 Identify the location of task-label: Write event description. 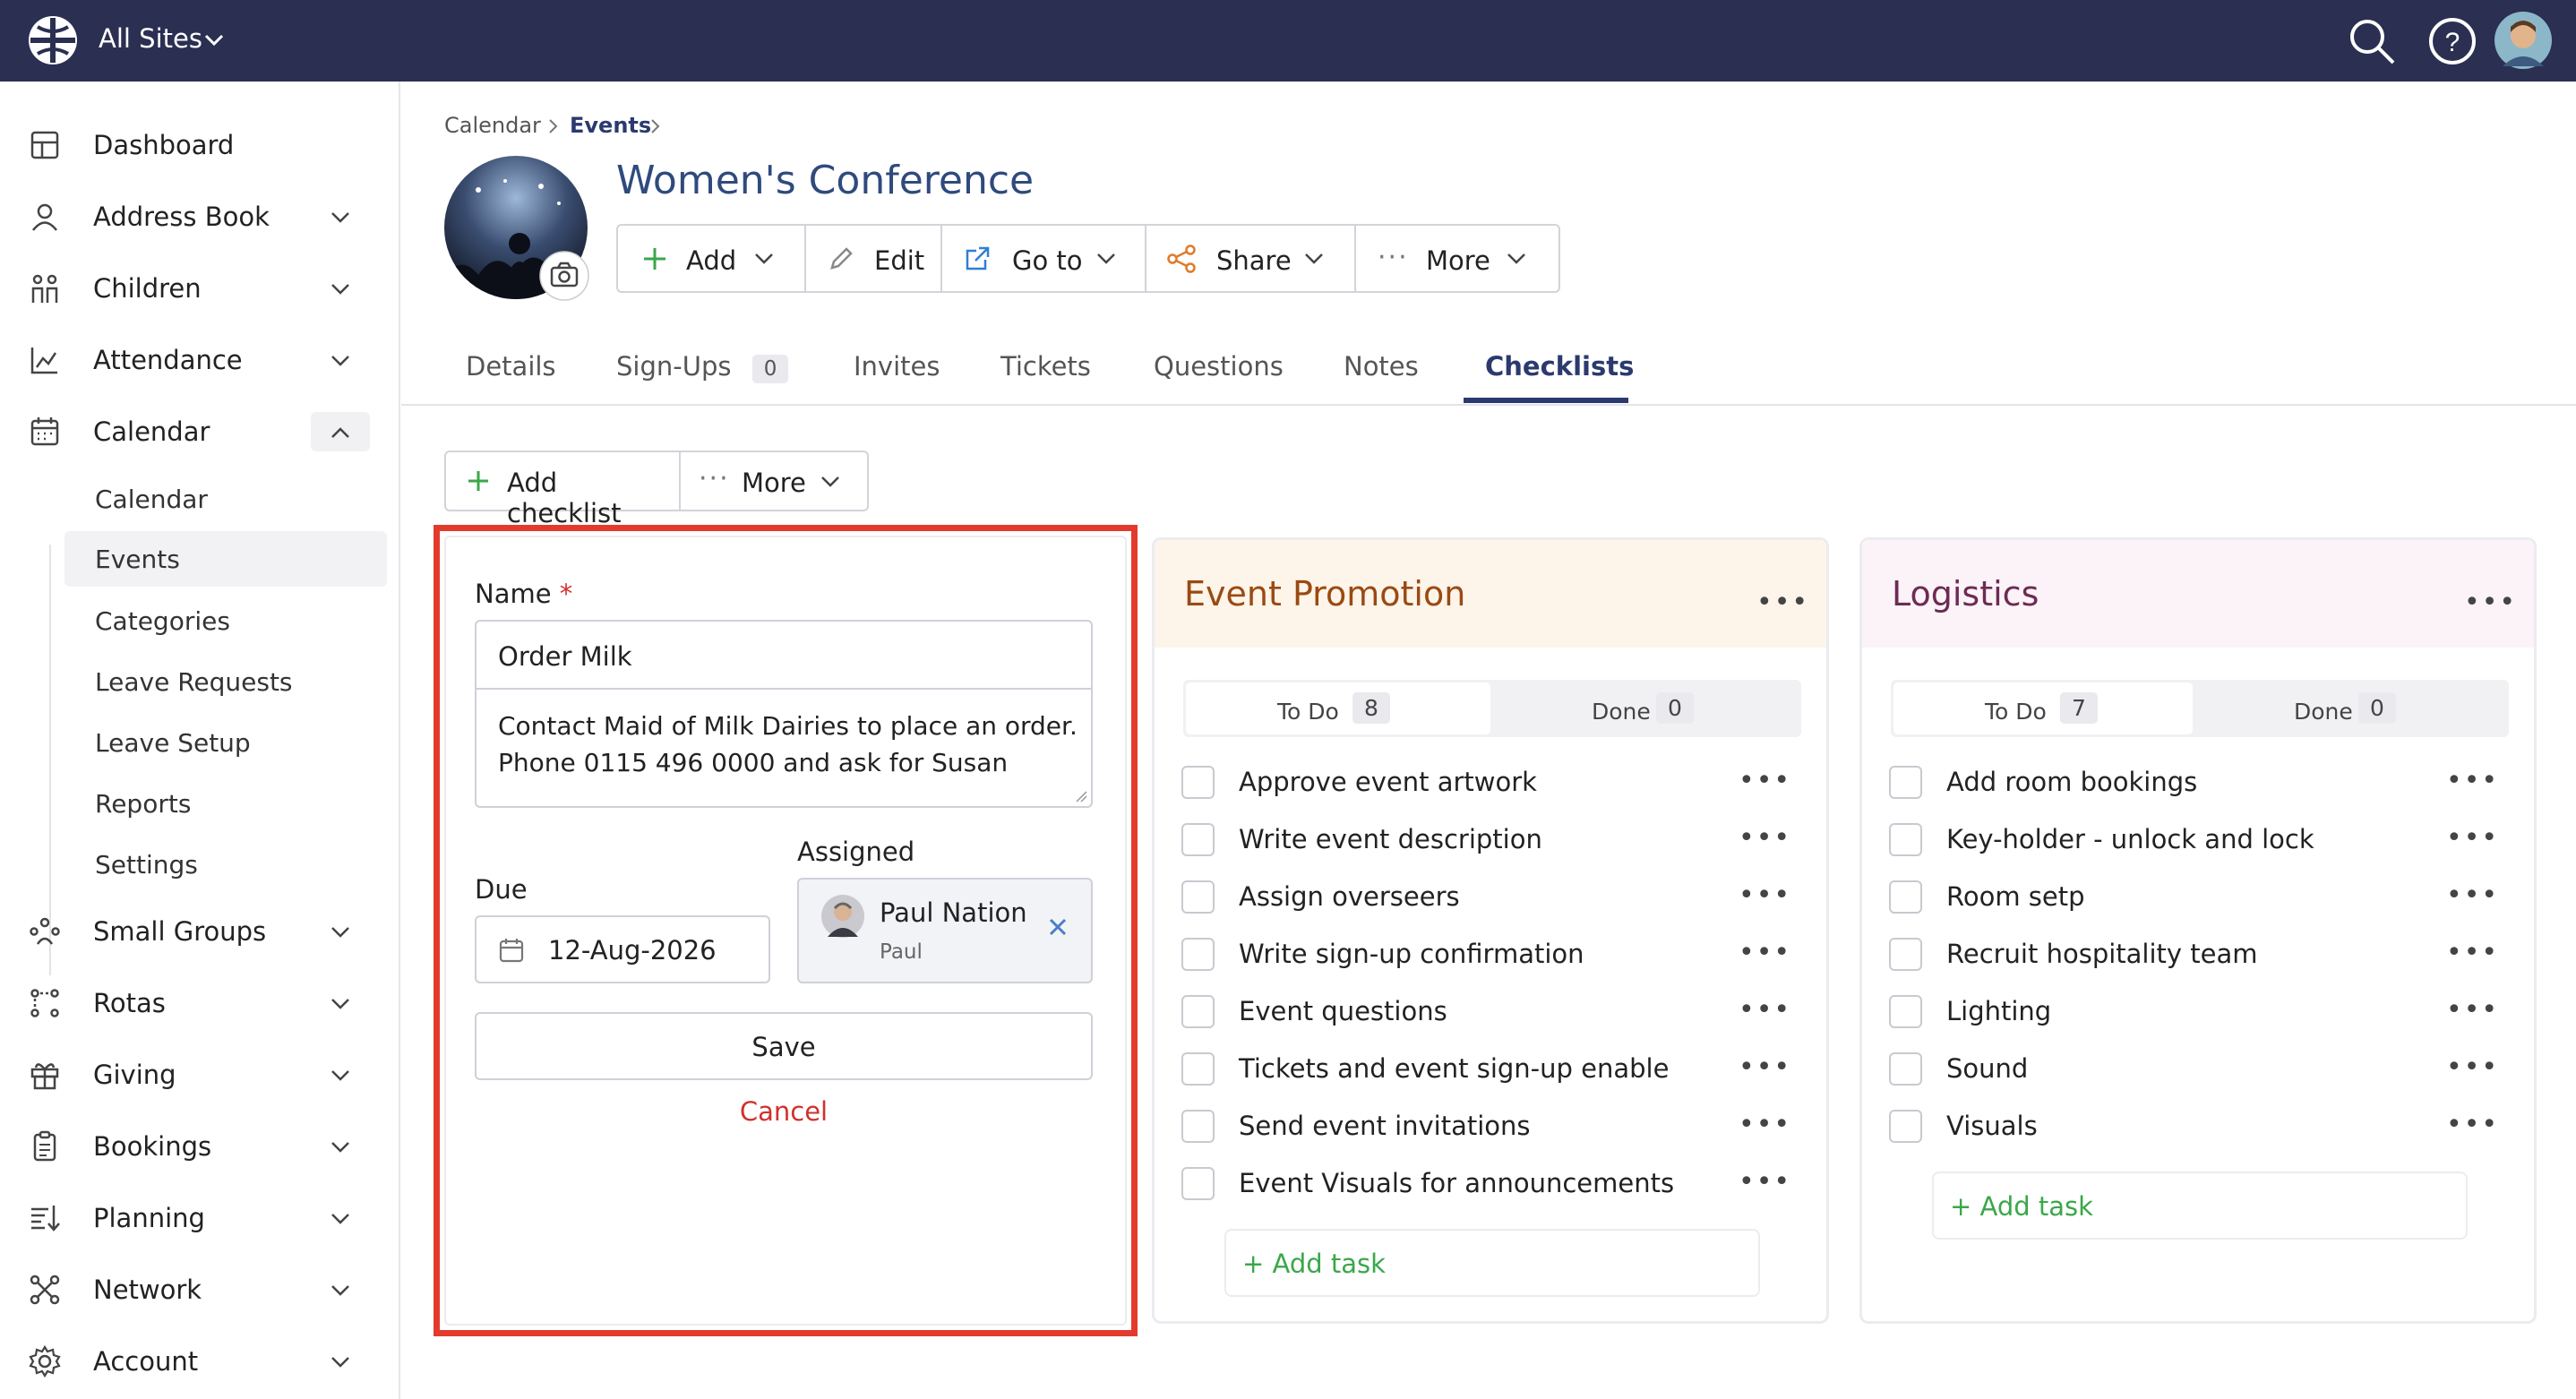
(1390, 839).